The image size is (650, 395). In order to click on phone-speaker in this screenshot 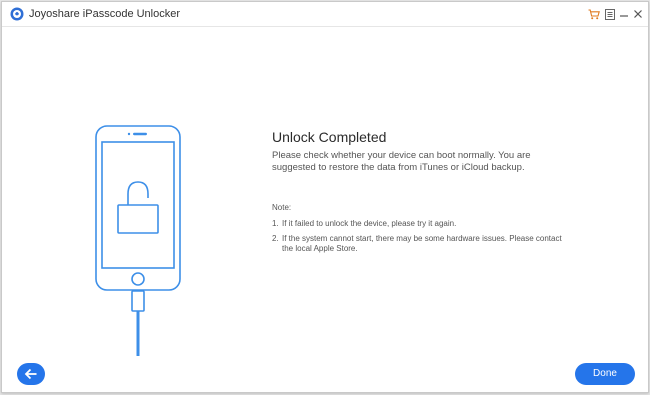, I will do `click(137, 134)`.